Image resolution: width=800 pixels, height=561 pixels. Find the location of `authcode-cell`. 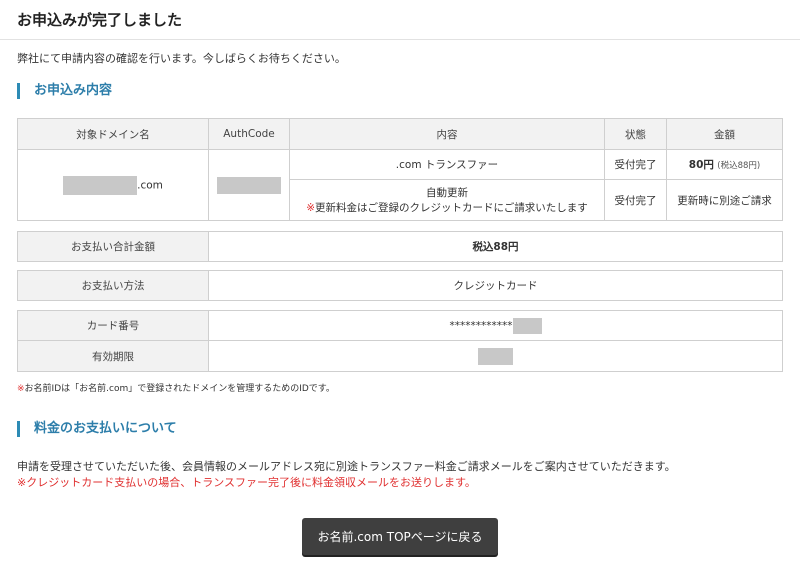

authcode-cell is located at coordinates (249, 185).